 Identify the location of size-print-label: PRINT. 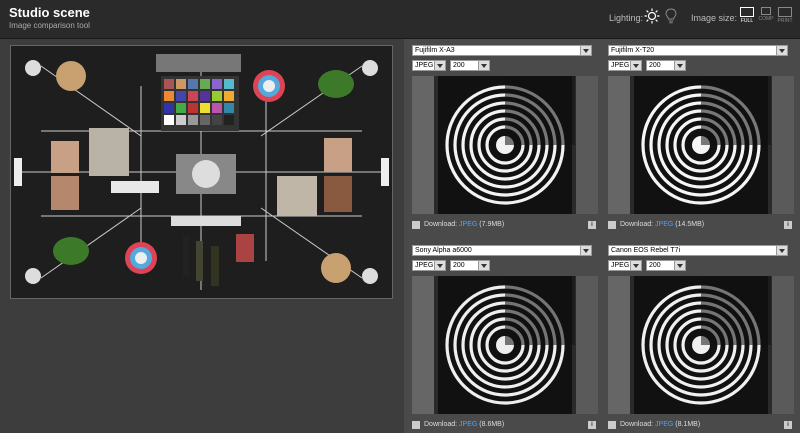
(785, 21).